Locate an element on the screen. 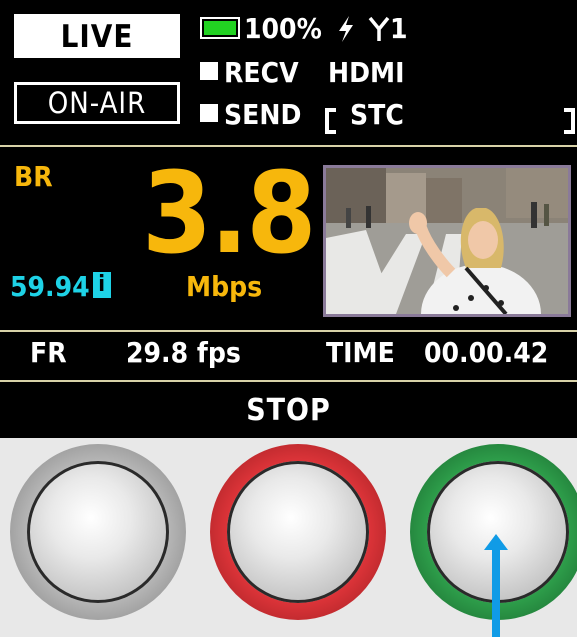  recv-status: RECV is located at coordinates (249, 73).